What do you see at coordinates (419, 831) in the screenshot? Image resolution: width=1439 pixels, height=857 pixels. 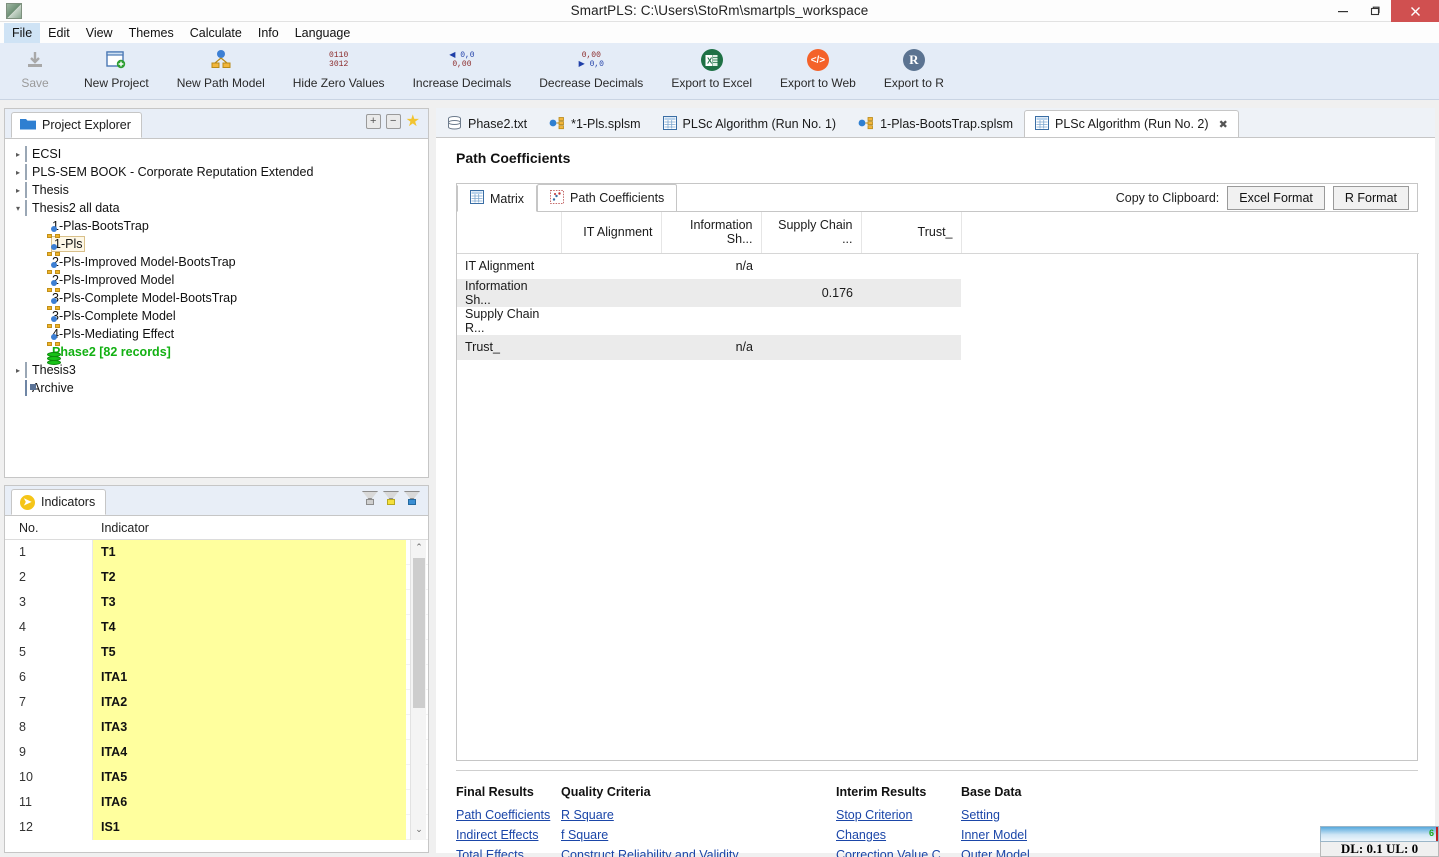 I see `scroll-down-icon: ⌄` at bounding box center [419, 831].